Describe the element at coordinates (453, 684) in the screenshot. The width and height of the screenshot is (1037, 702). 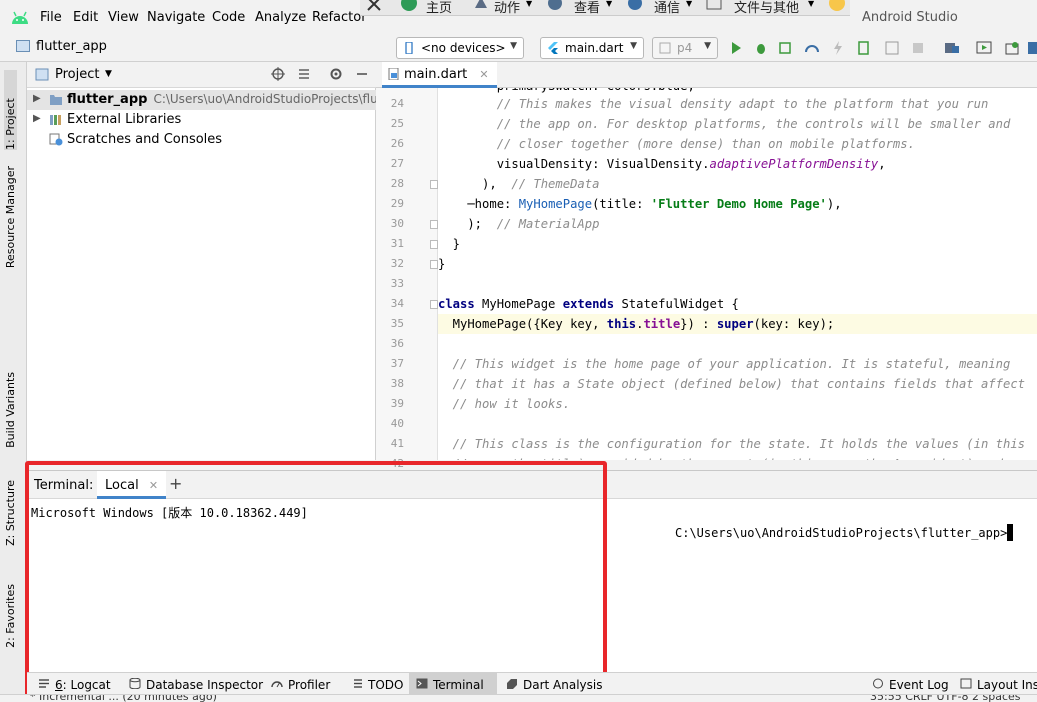
I see `tool-button-terminal: Terminal` at that location.